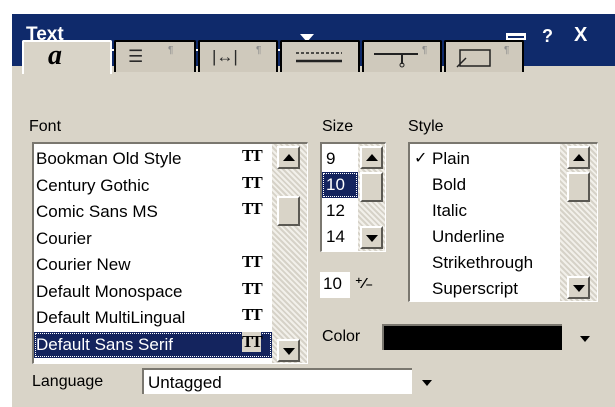 The height and width of the screenshot is (407, 615). What do you see at coordinates (516, 36) in the screenshot?
I see `collapse-grip-icon` at bounding box center [516, 36].